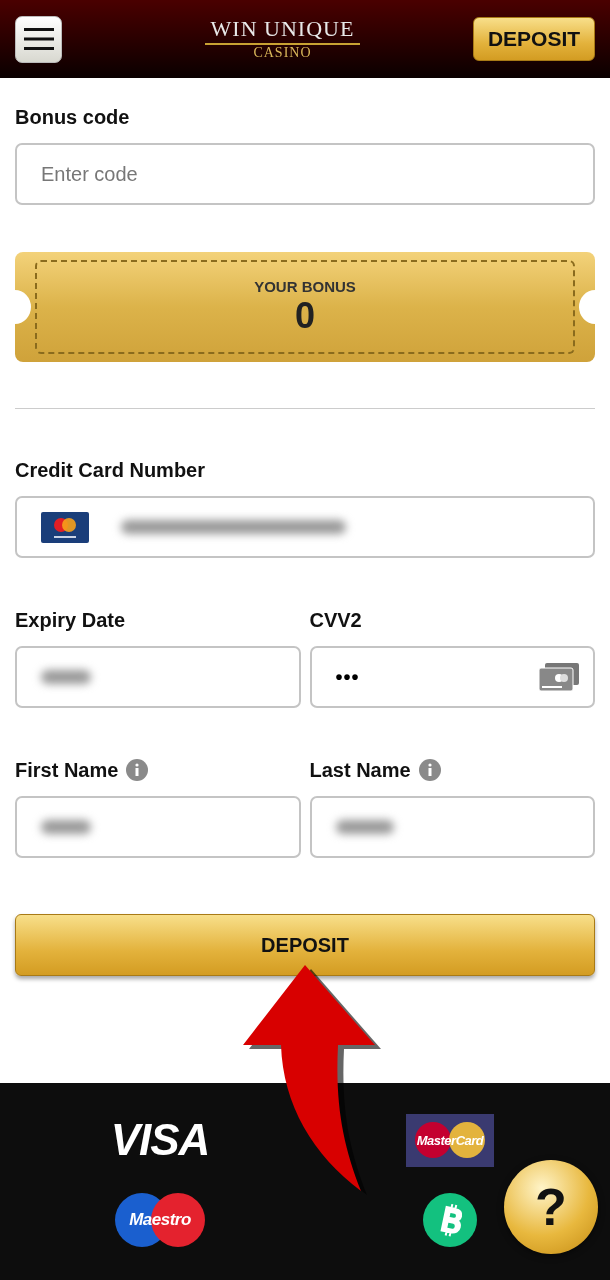  What do you see at coordinates (452, 677) in the screenshot?
I see `input-field: •••` at bounding box center [452, 677].